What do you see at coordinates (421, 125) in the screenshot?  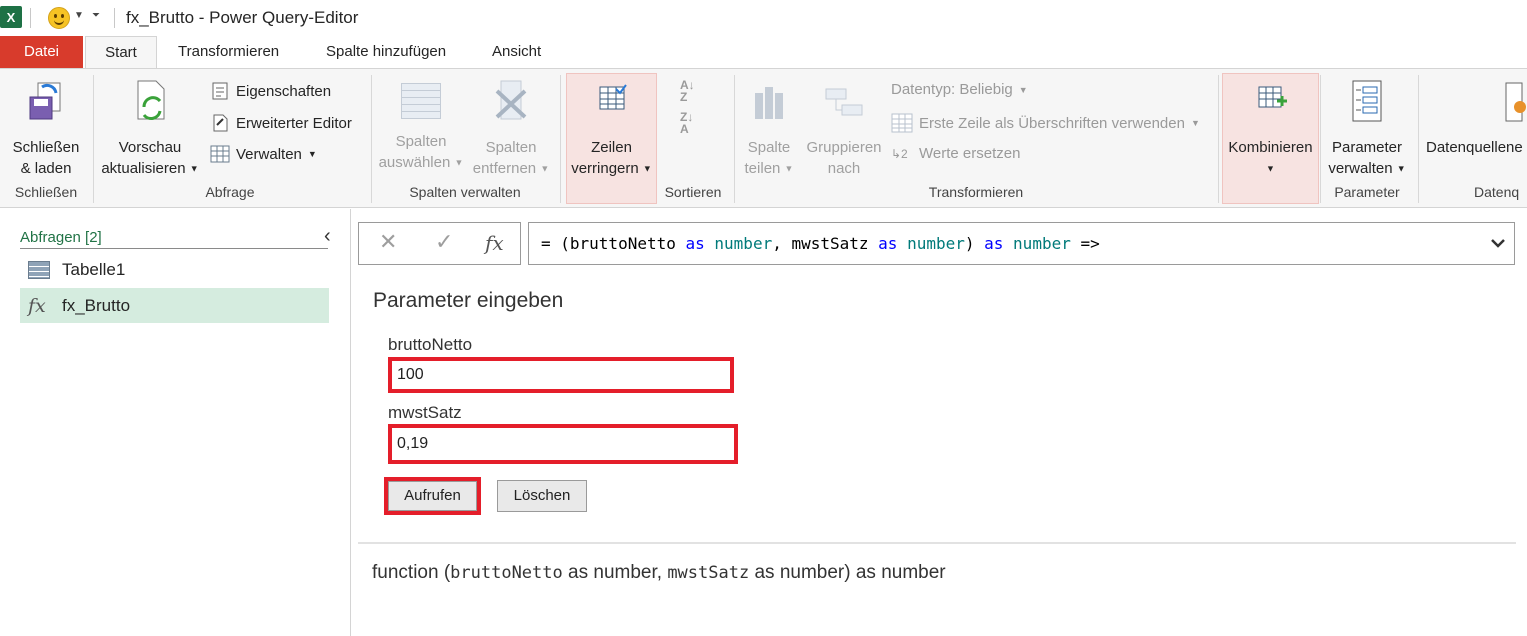 I see `choose-columns-button: Spalten auswählen ▼` at bounding box center [421, 125].